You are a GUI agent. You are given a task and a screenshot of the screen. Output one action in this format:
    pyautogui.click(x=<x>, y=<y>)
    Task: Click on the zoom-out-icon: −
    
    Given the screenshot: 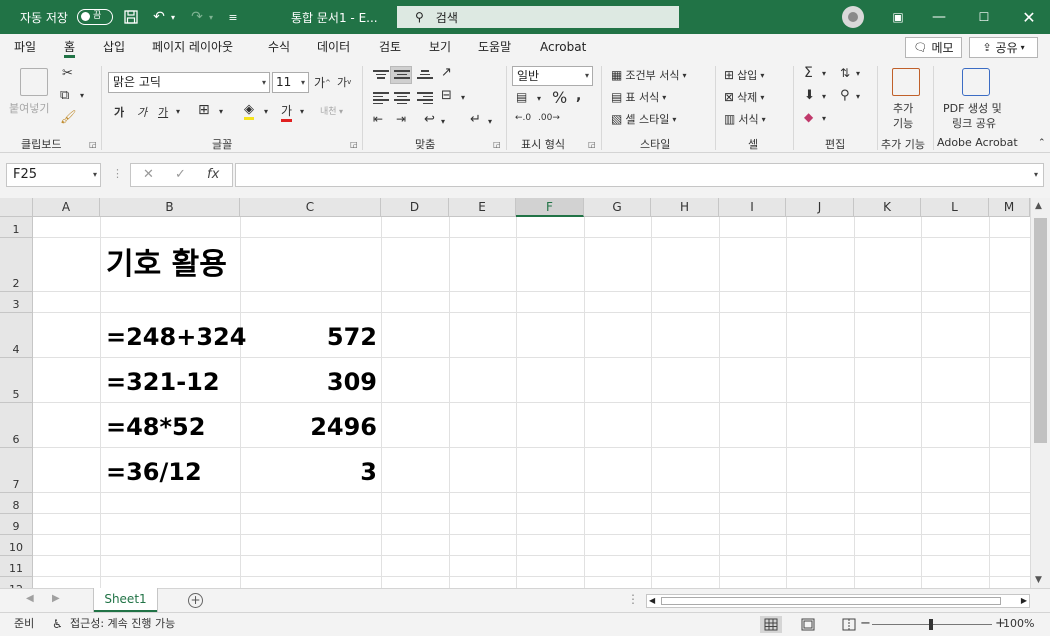 What is the action you would take?
    pyautogui.click(x=865, y=624)
    